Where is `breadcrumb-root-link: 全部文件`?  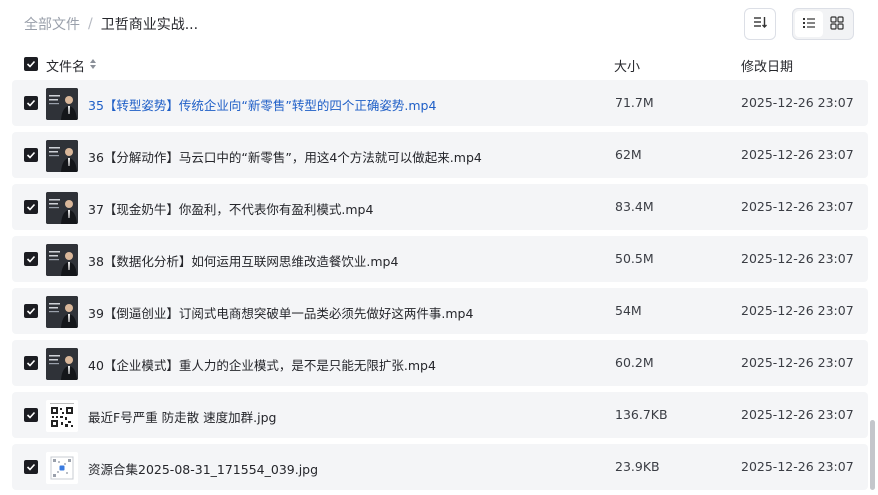 breadcrumb-root-link: 全部文件 is located at coordinates (52, 24).